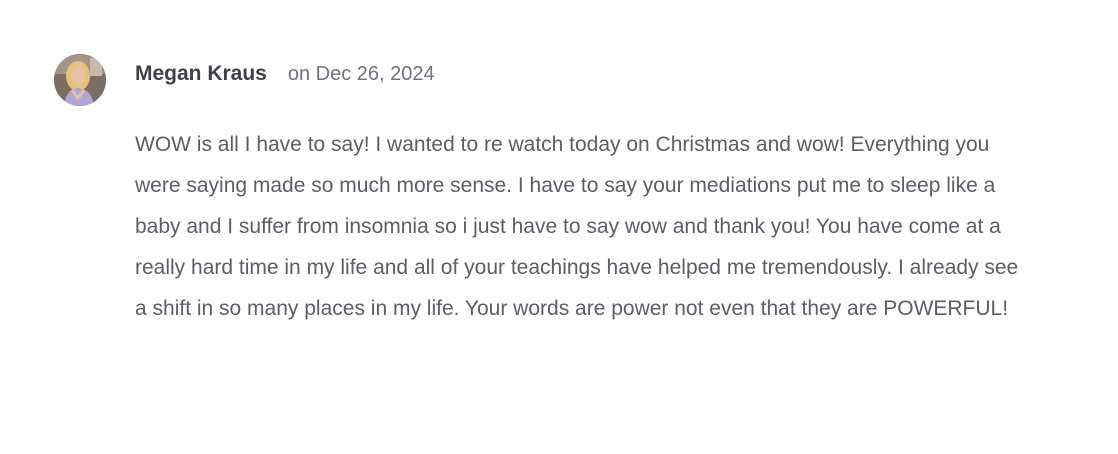  What do you see at coordinates (201, 74) in the screenshot?
I see `author-name: Megan Kraus` at bounding box center [201, 74].